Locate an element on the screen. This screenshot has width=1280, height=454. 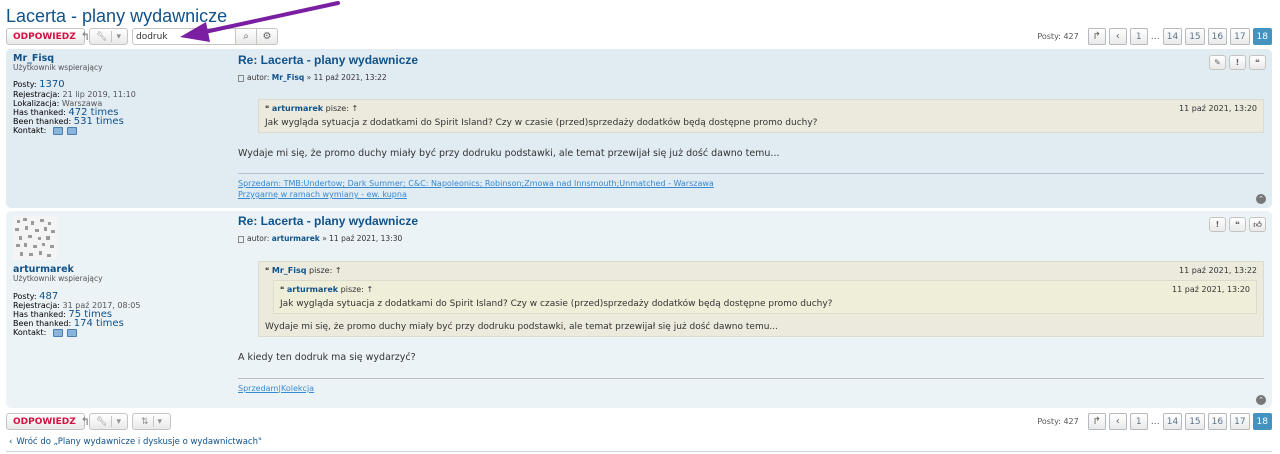
quote-date: 11 paź 2021, 13:22 is located at coordinates (1218, 270).